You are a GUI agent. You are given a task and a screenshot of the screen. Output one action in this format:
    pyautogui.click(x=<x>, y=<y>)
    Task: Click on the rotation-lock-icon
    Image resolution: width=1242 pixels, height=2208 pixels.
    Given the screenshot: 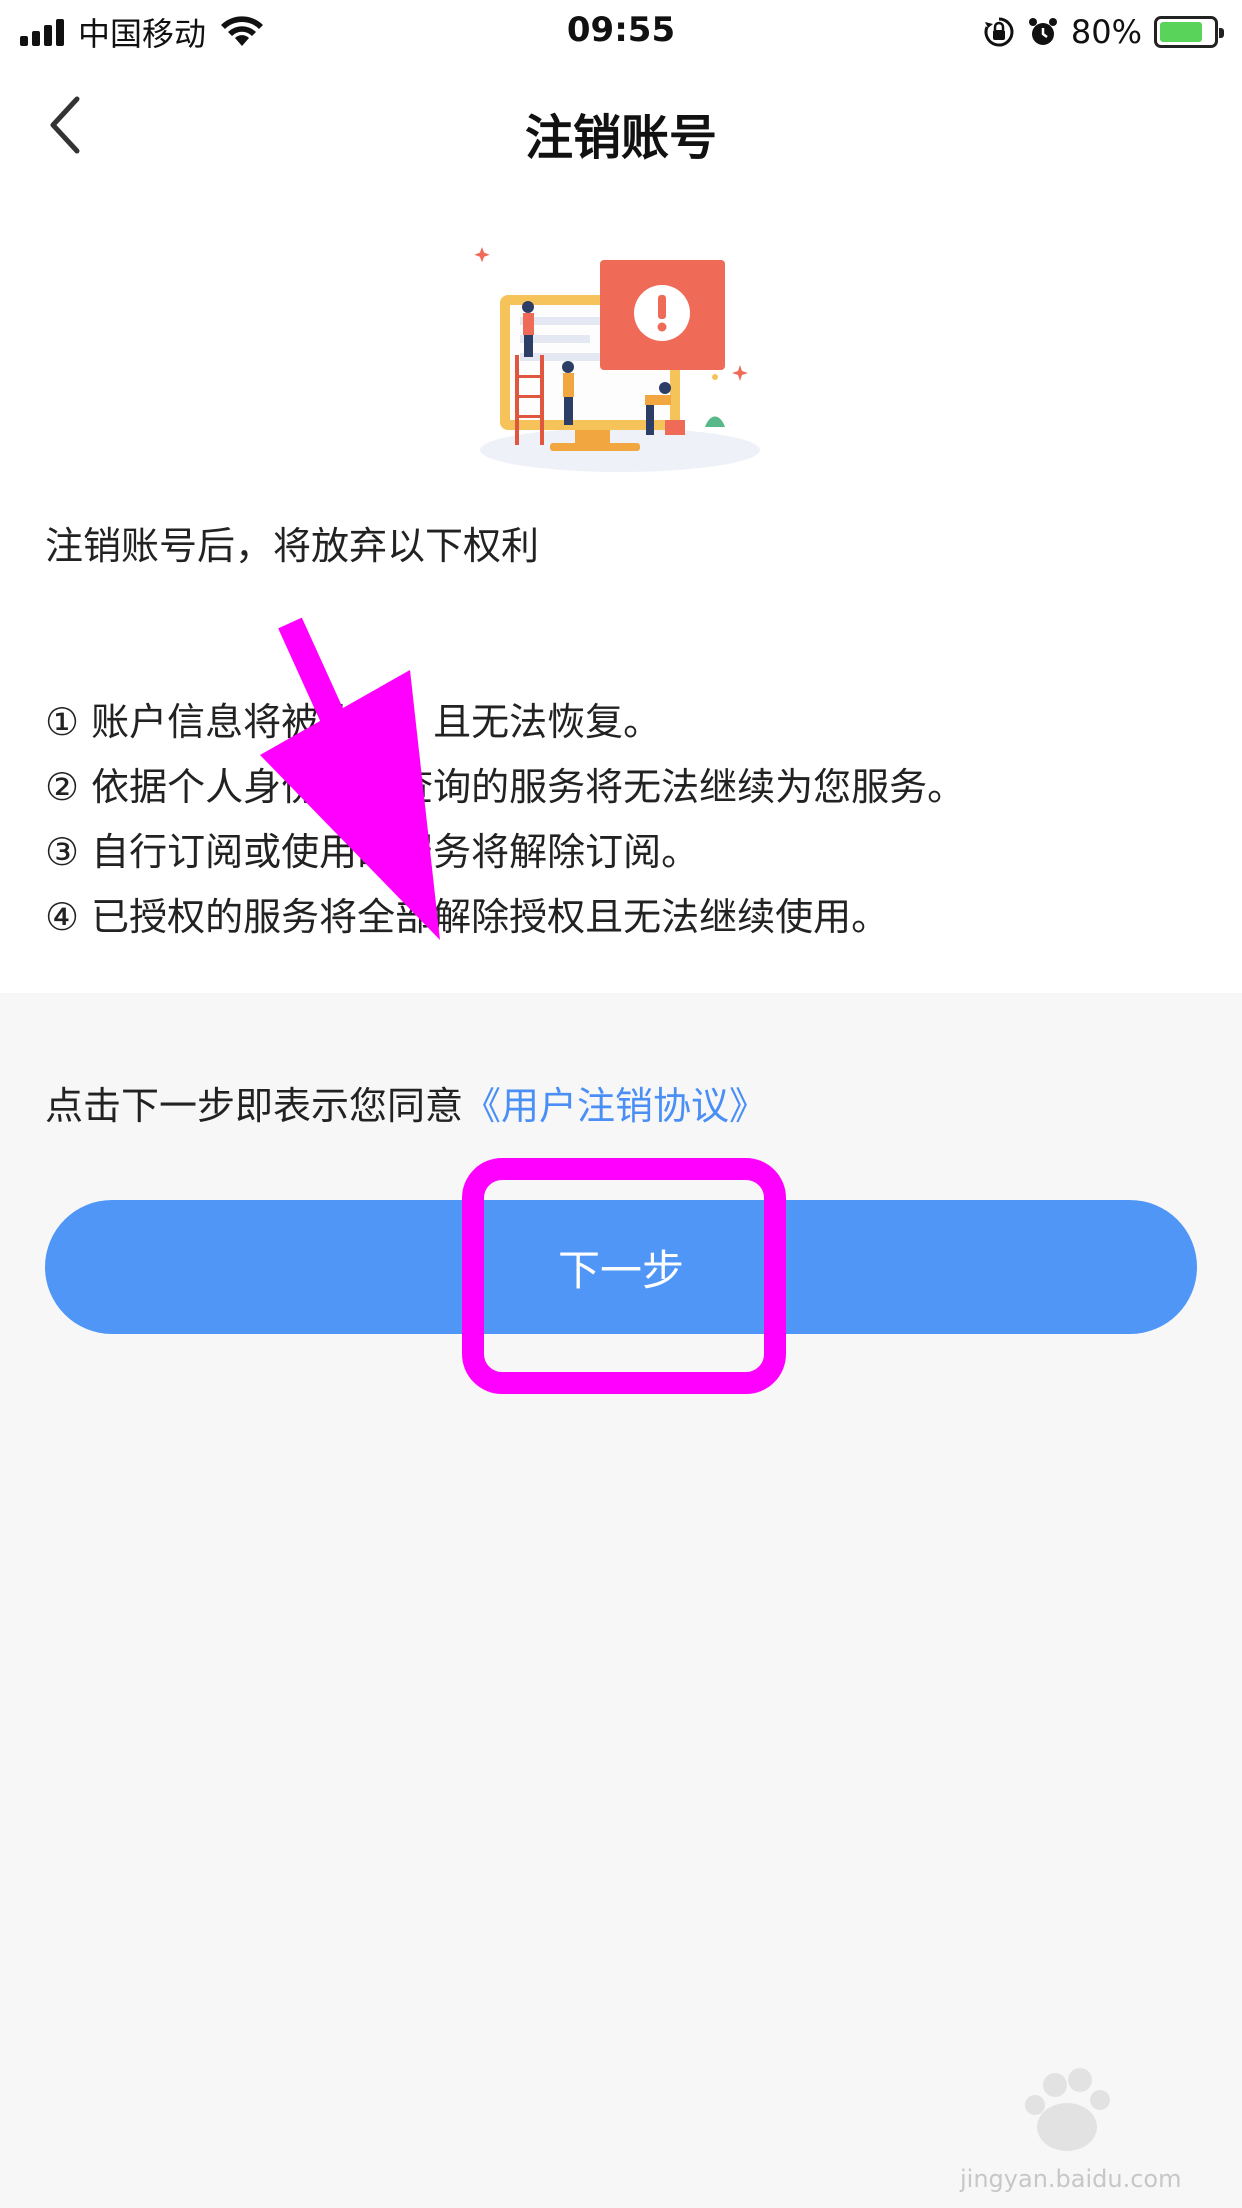 What is the action you would take?
    pyautogui.click(x=999, y=32)
    